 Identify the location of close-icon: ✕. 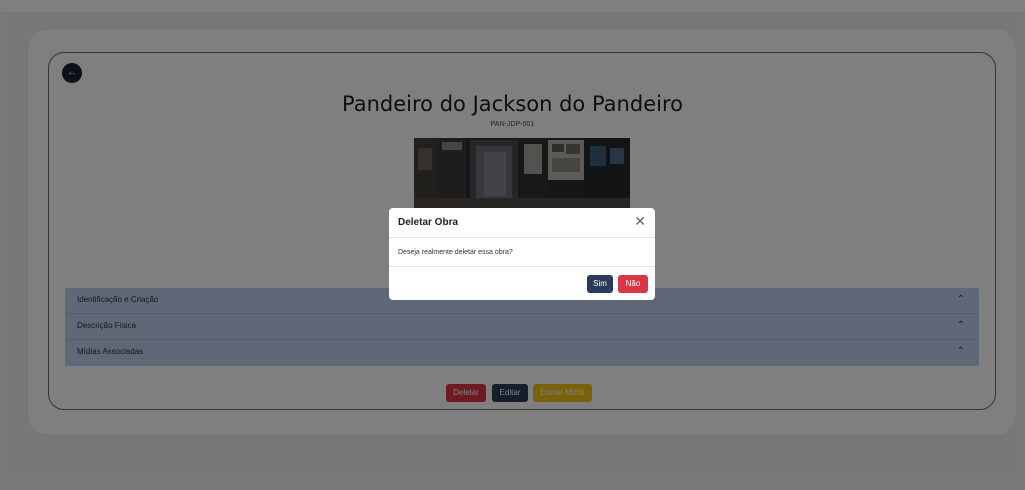
(640, 221).